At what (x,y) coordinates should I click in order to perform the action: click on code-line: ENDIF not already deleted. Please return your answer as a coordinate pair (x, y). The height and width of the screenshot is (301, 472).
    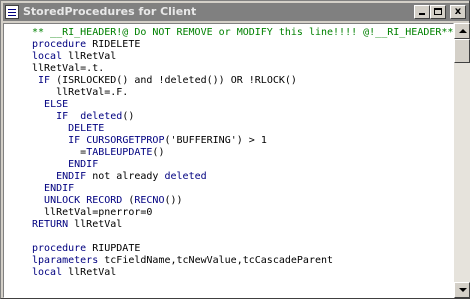
    Looking at the image, I should click on (242, 177).